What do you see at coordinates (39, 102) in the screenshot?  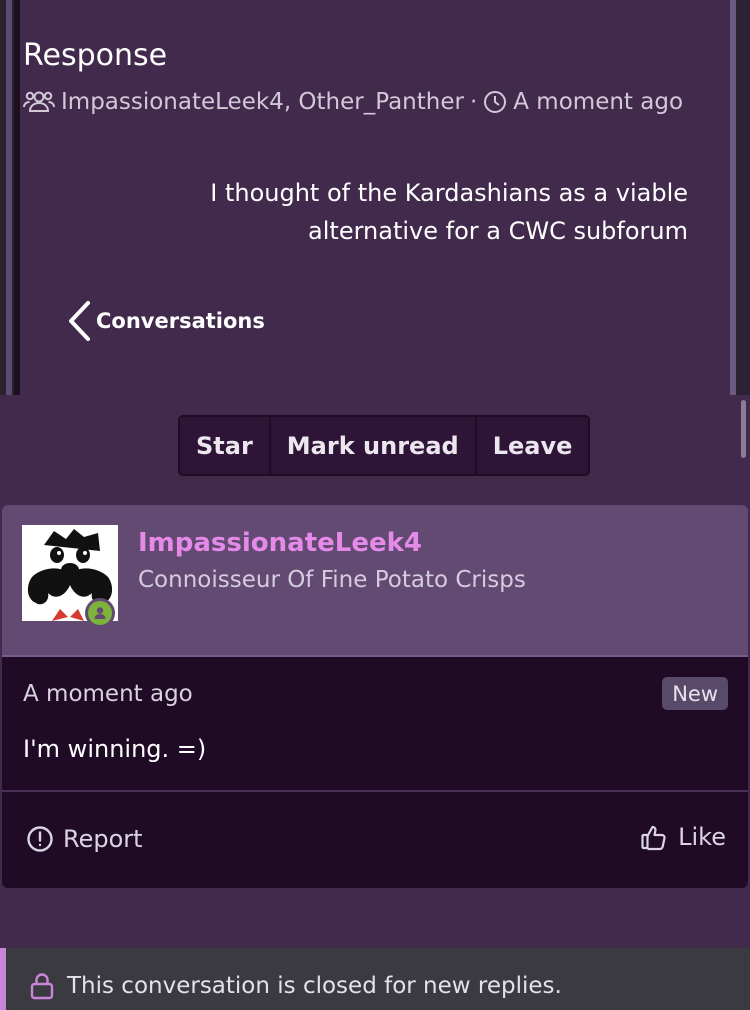 I see `users-icon` at bounding box center [39, 102].